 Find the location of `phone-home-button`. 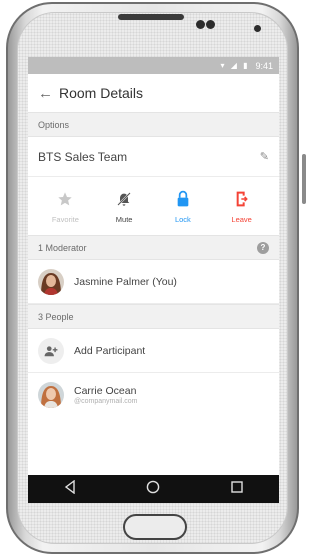

phone-home-button is located at coordinates (155, 527).